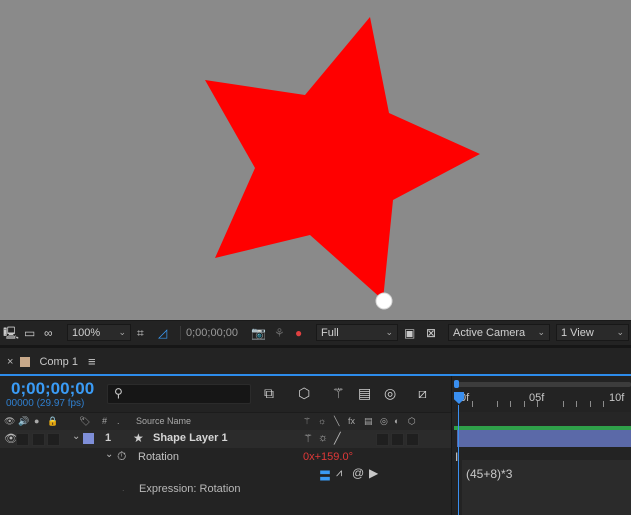  Describe the element at coordinates (22, 439) in the screenshot. I see `audio-switch` at that location.